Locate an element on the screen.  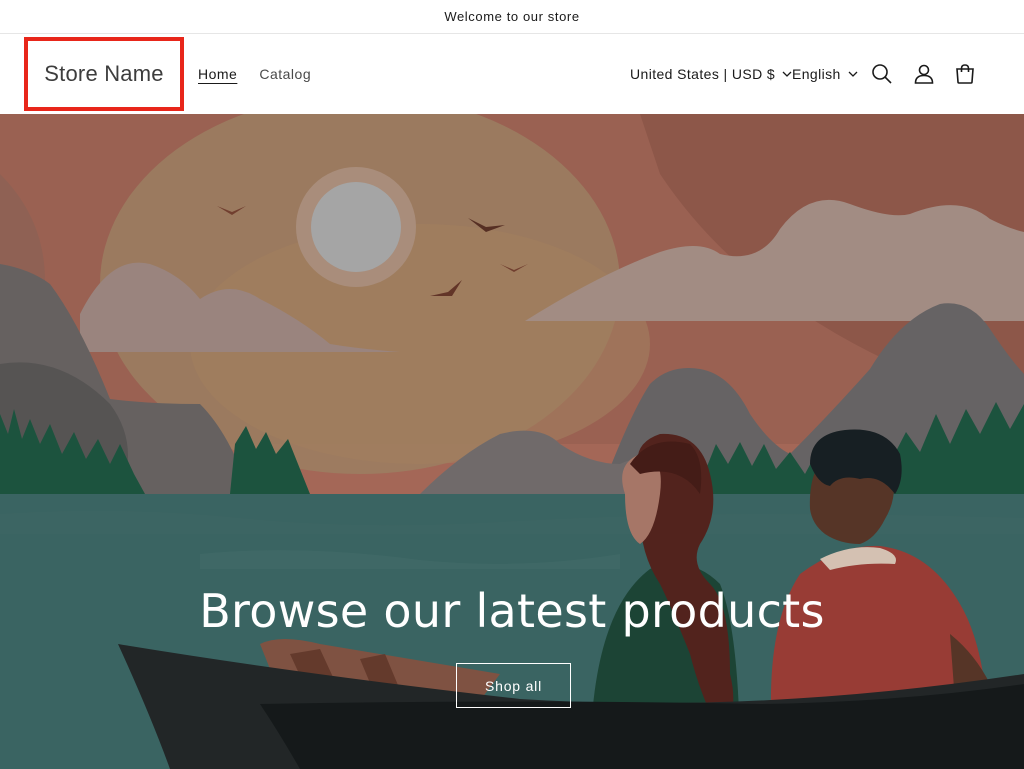
language-selector-label: English is located at coordinates (816, 74).